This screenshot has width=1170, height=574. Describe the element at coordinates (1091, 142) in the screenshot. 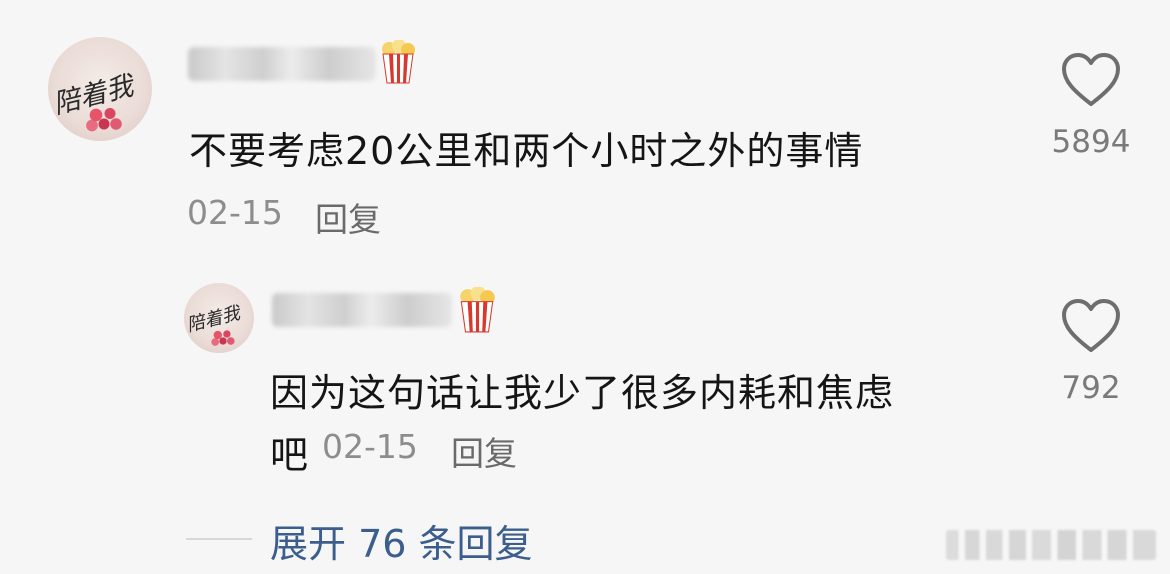

I see `like-count: 5894` at that location.